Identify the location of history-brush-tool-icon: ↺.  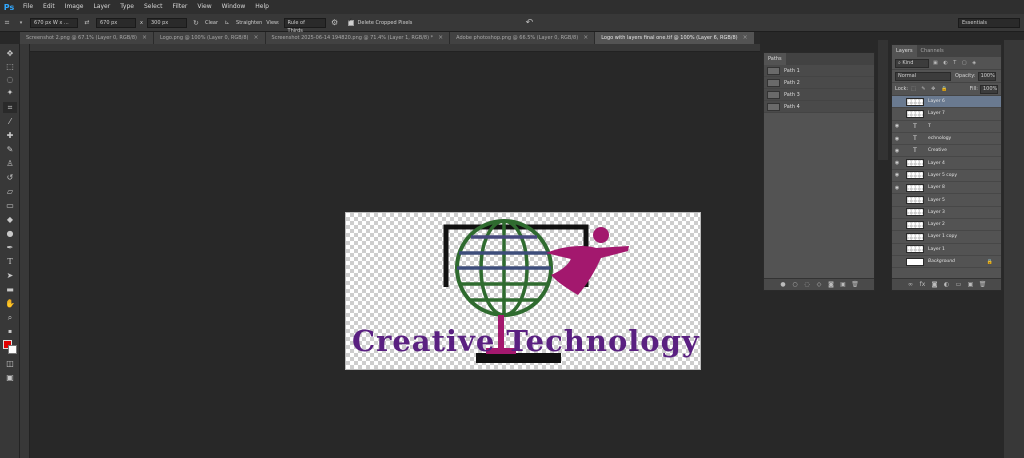
(10, 177).